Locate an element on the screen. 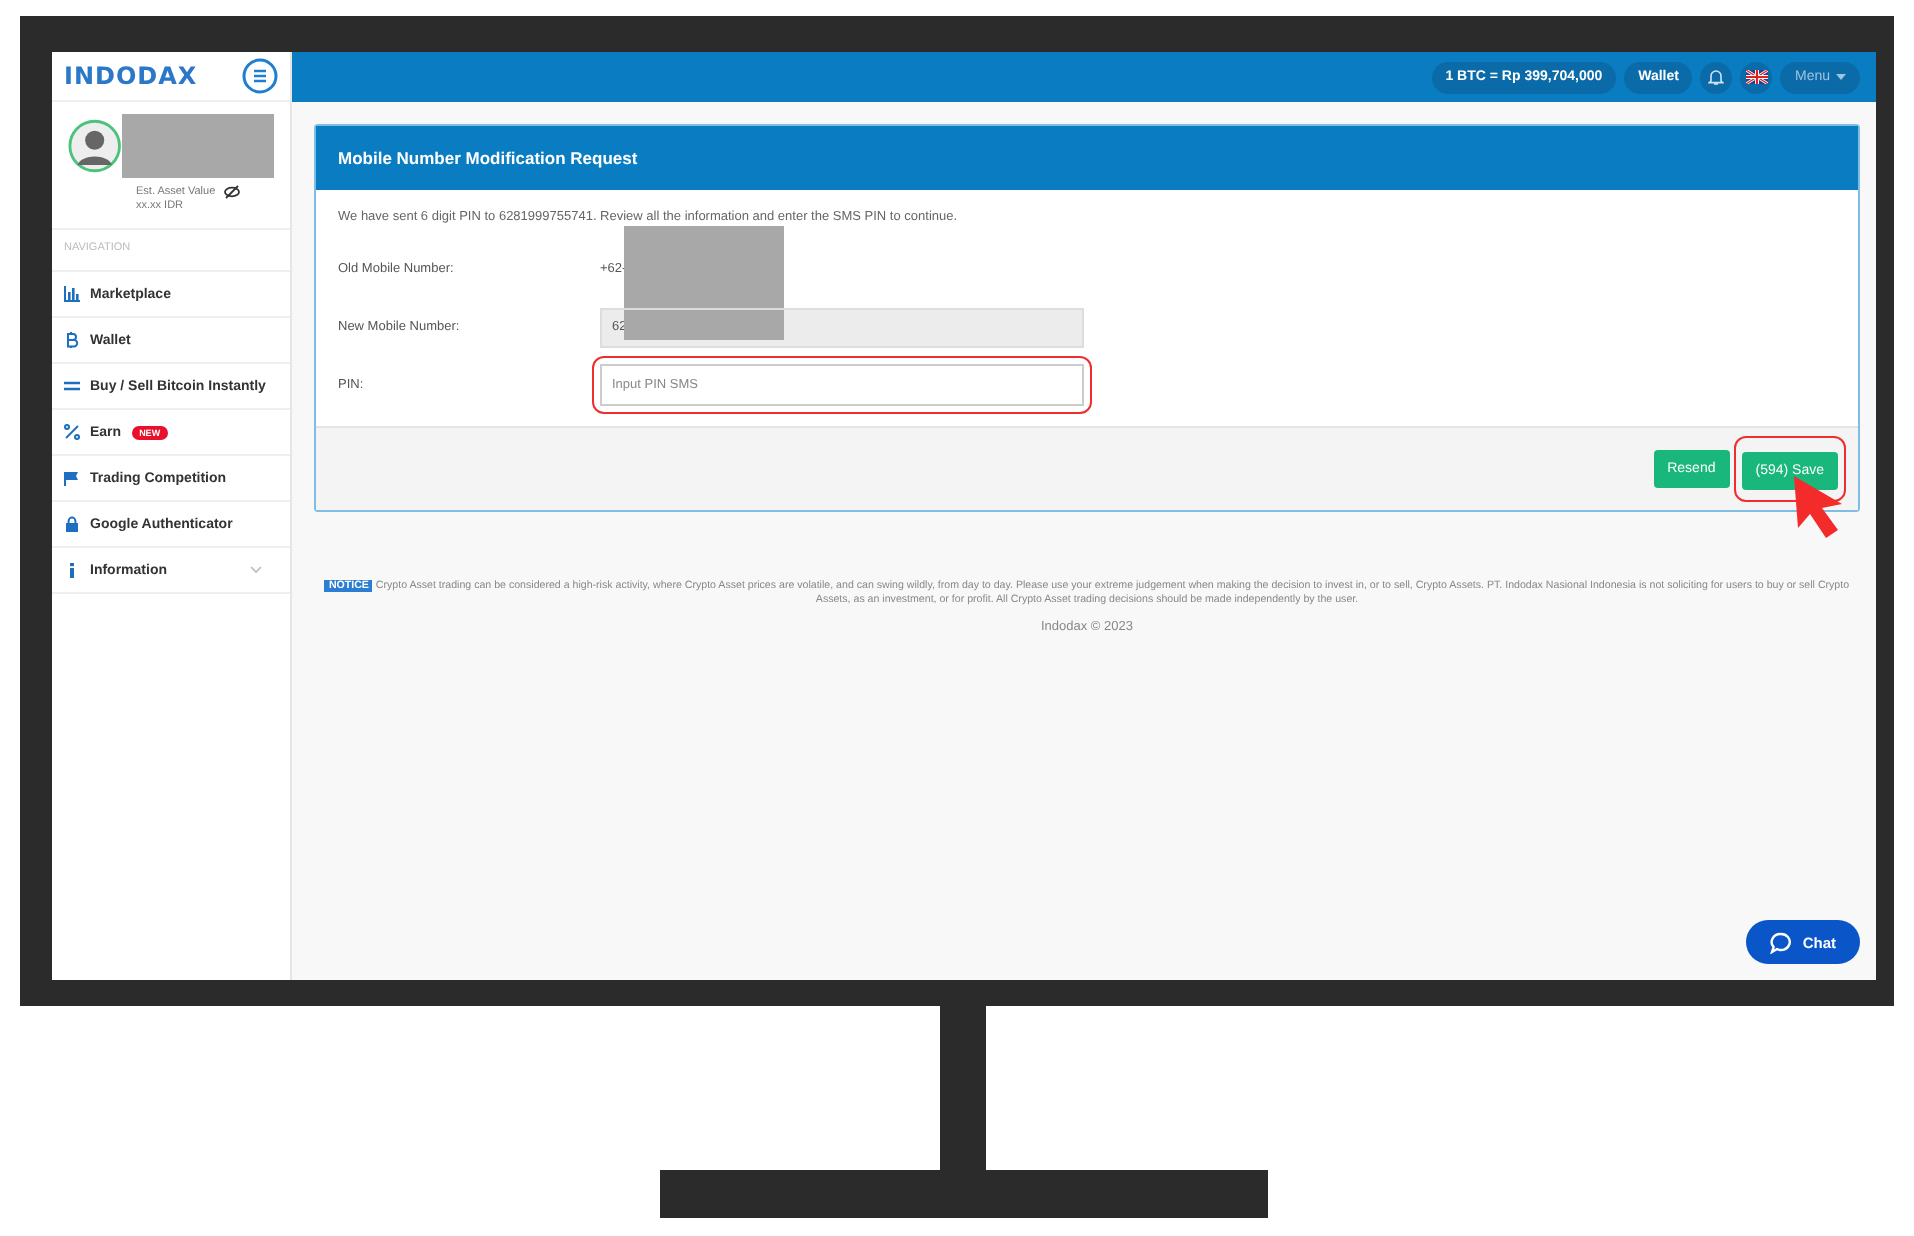 This screenshot has height=1236, width=1914. language-button is located at coordinates (1756, 77).